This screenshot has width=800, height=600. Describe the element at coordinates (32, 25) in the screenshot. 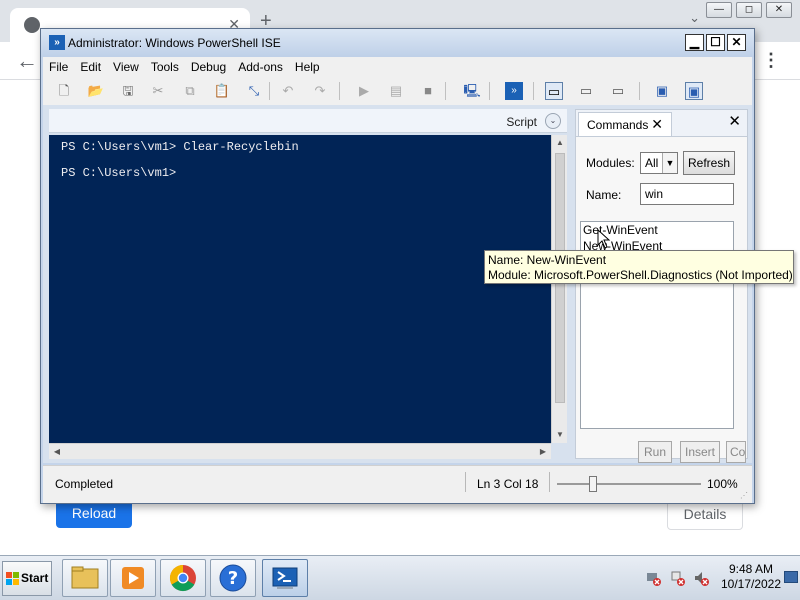

I see `globe-icon` at that location.